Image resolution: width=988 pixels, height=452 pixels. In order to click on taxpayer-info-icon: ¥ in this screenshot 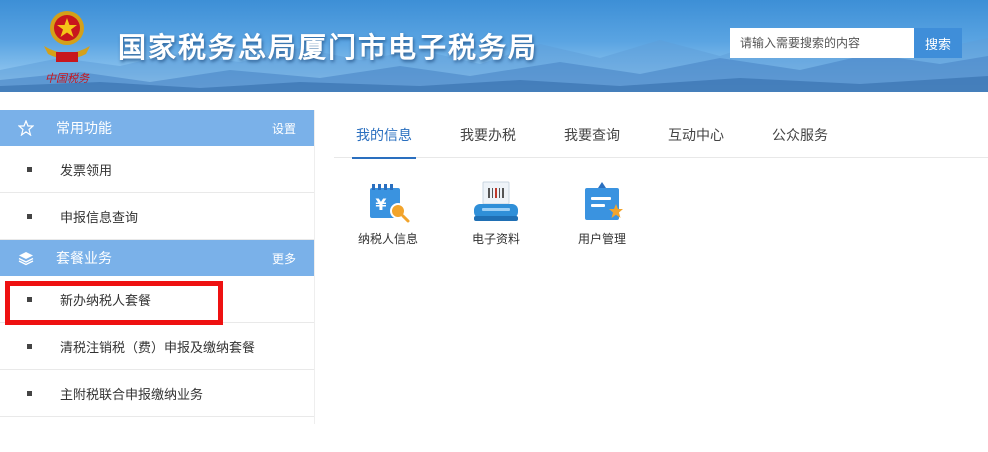, I will do `click(390, 203)`.